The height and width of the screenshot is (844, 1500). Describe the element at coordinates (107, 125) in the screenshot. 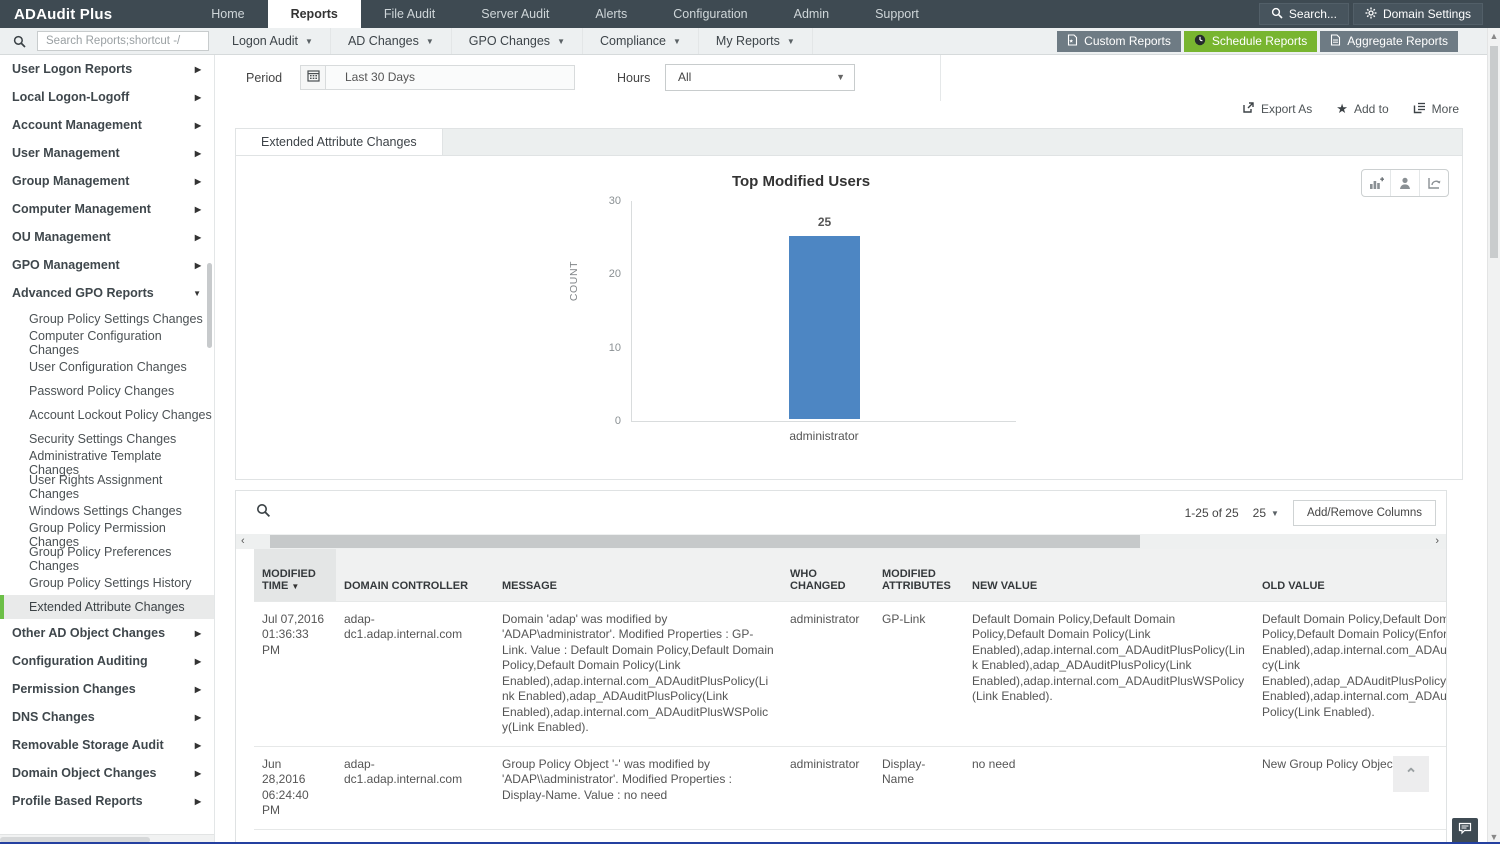

I see `sidebar-group: Account Management ▶` at that location.